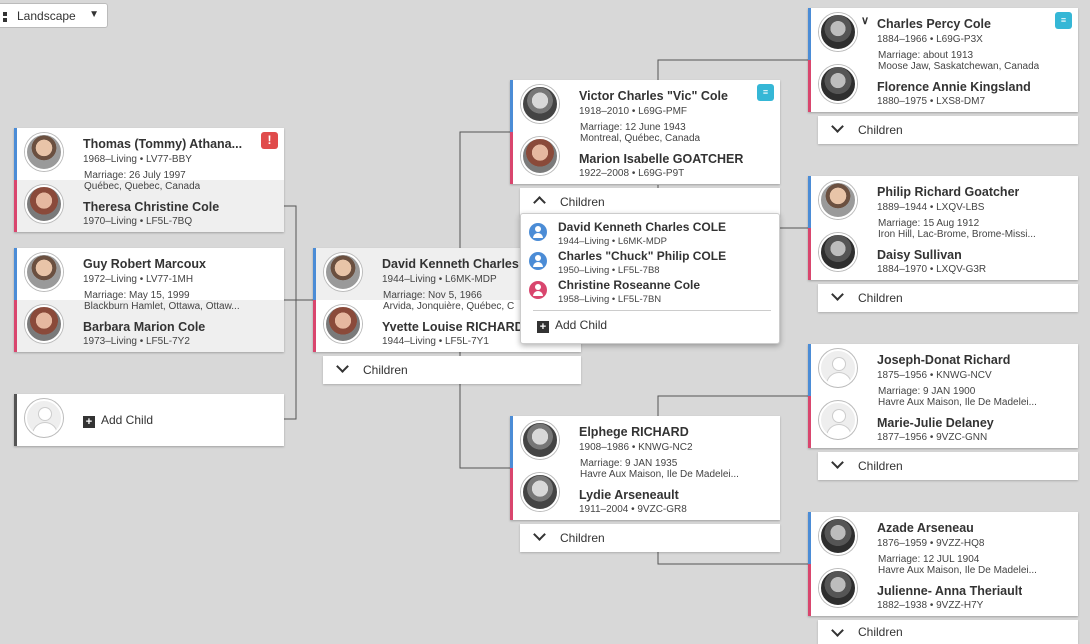 Image resolution: width=1090 pixels, height=644 pixels. Describe the element at coordinates (629, 463) in the screenshot. I see `marriage-date: Marriage: 9 JAN 1935` at that location.